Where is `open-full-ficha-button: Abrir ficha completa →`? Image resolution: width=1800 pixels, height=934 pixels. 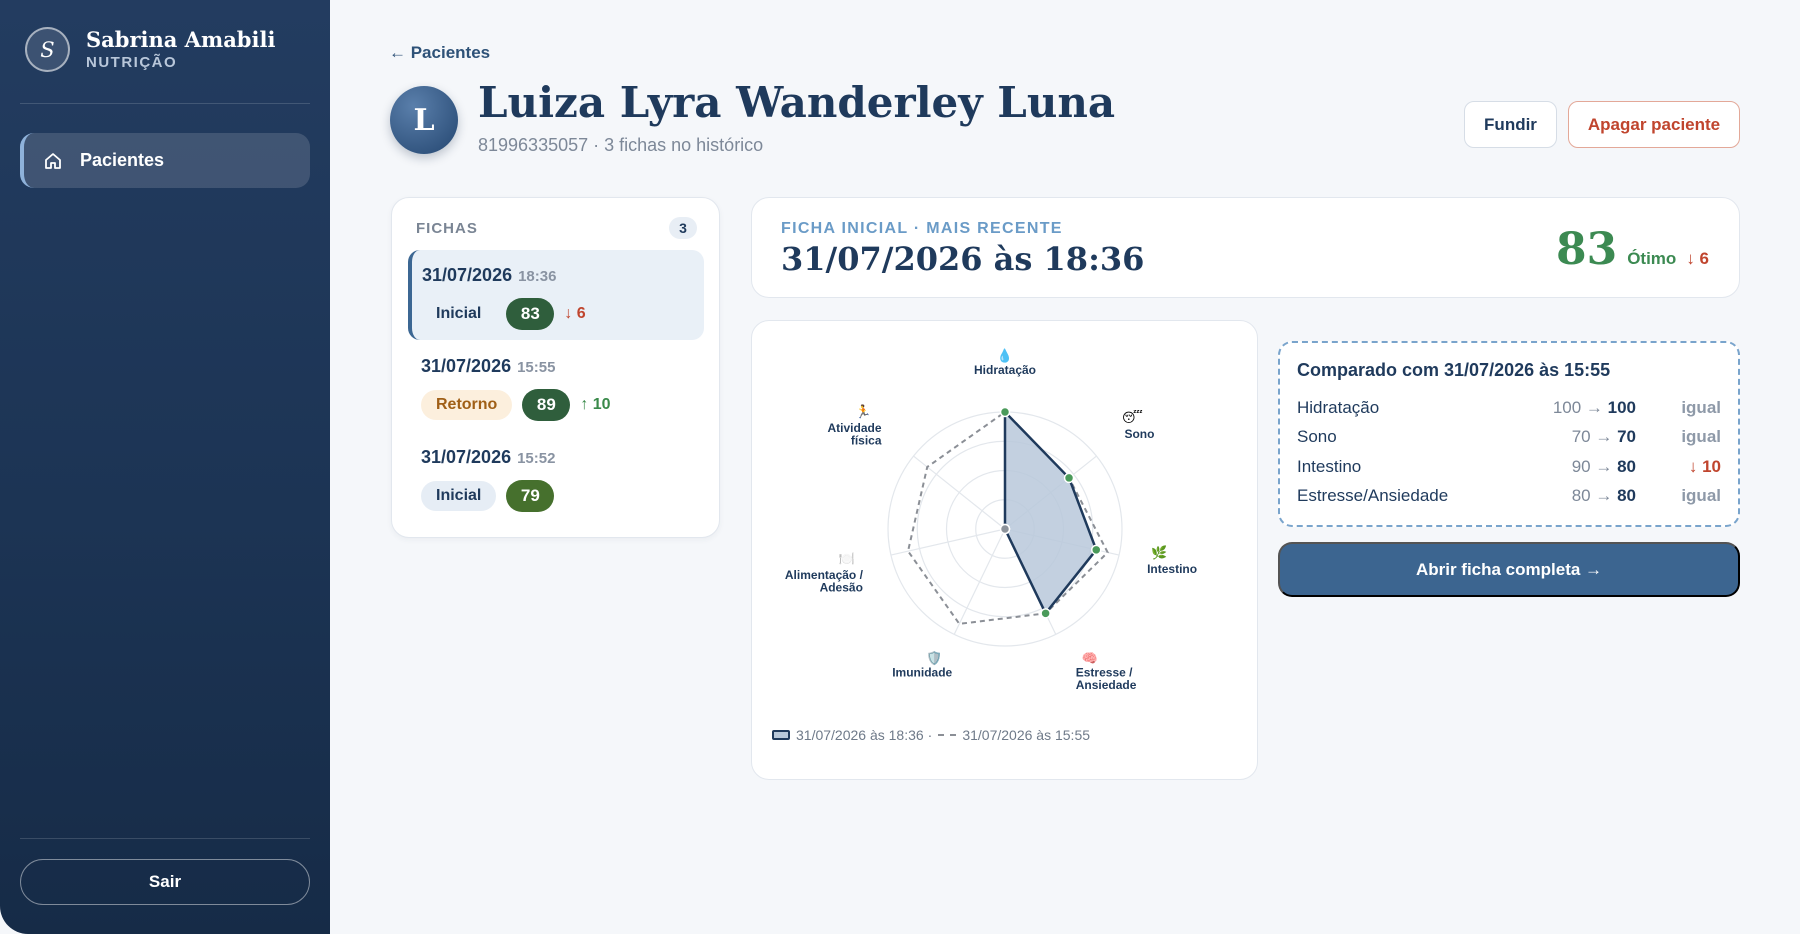
open-full-ficha-button: Abrir ficha completa → is located at coordinates (1509, 569).